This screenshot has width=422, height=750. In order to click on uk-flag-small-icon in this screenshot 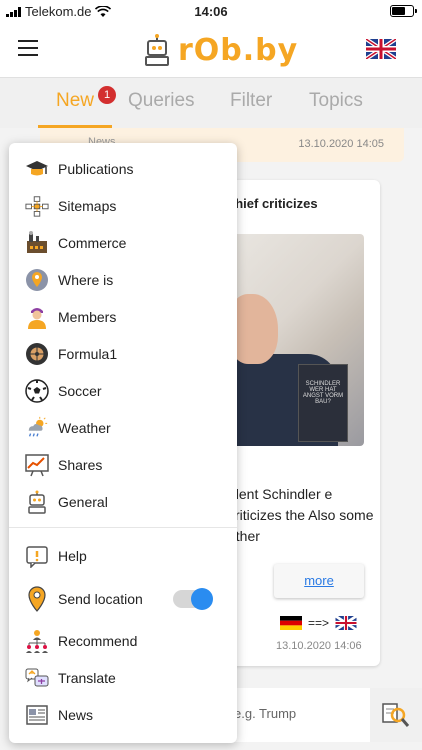, I will do `click(346, 623)`.